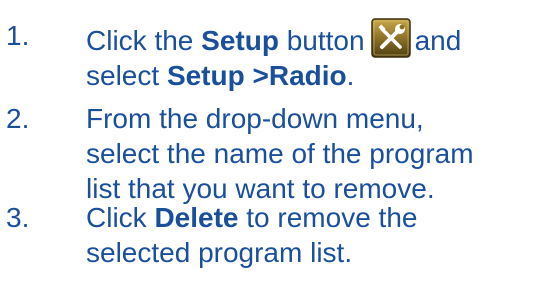 The height and width of the screenshot is (284, 535). What do you see at coordinates (18, 118) in the screenshot?
I see `step-number: 2.` at bounding box center [18, 118].